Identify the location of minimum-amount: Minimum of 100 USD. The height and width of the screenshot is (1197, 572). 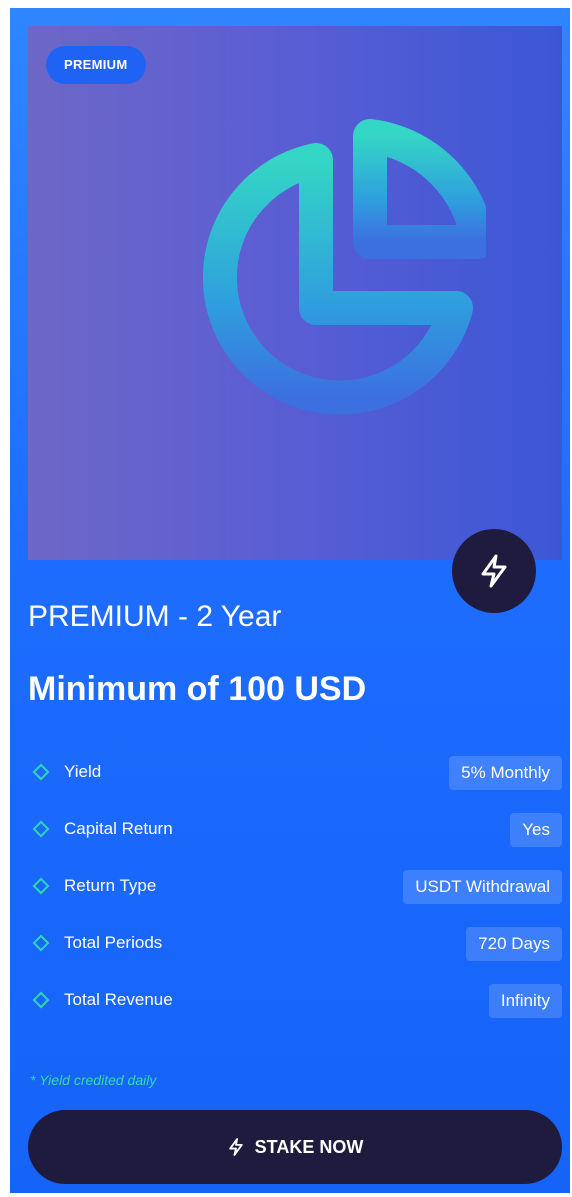
(197, 689).